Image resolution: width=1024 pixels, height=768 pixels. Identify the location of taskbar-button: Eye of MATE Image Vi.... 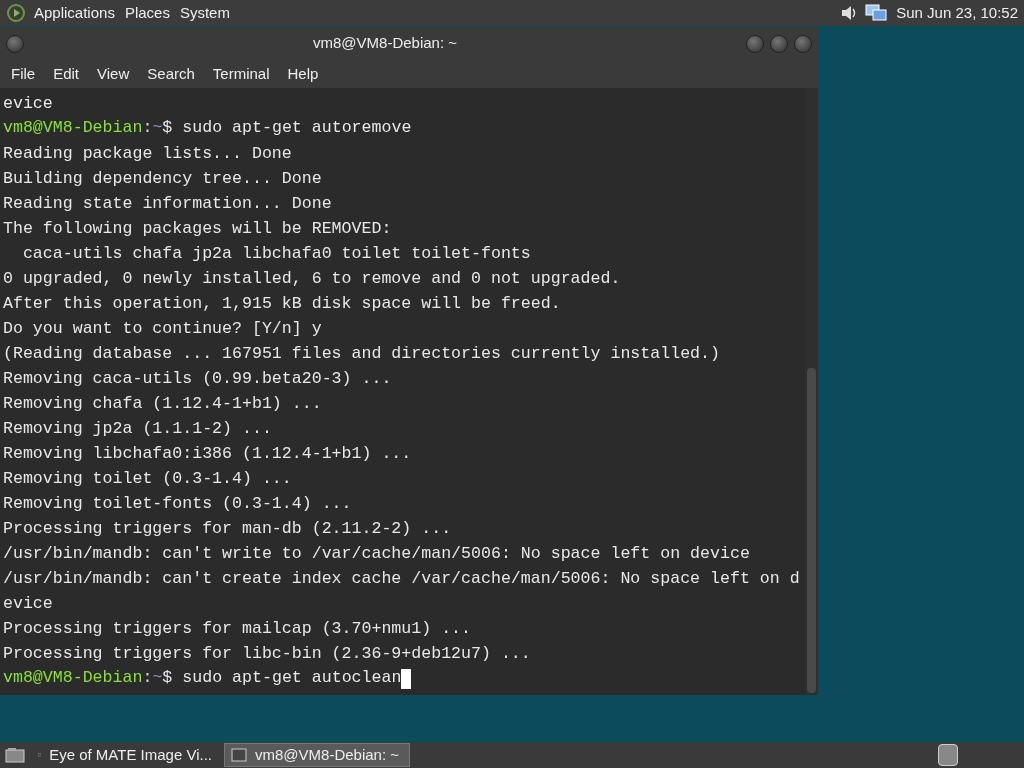
(125, 755).